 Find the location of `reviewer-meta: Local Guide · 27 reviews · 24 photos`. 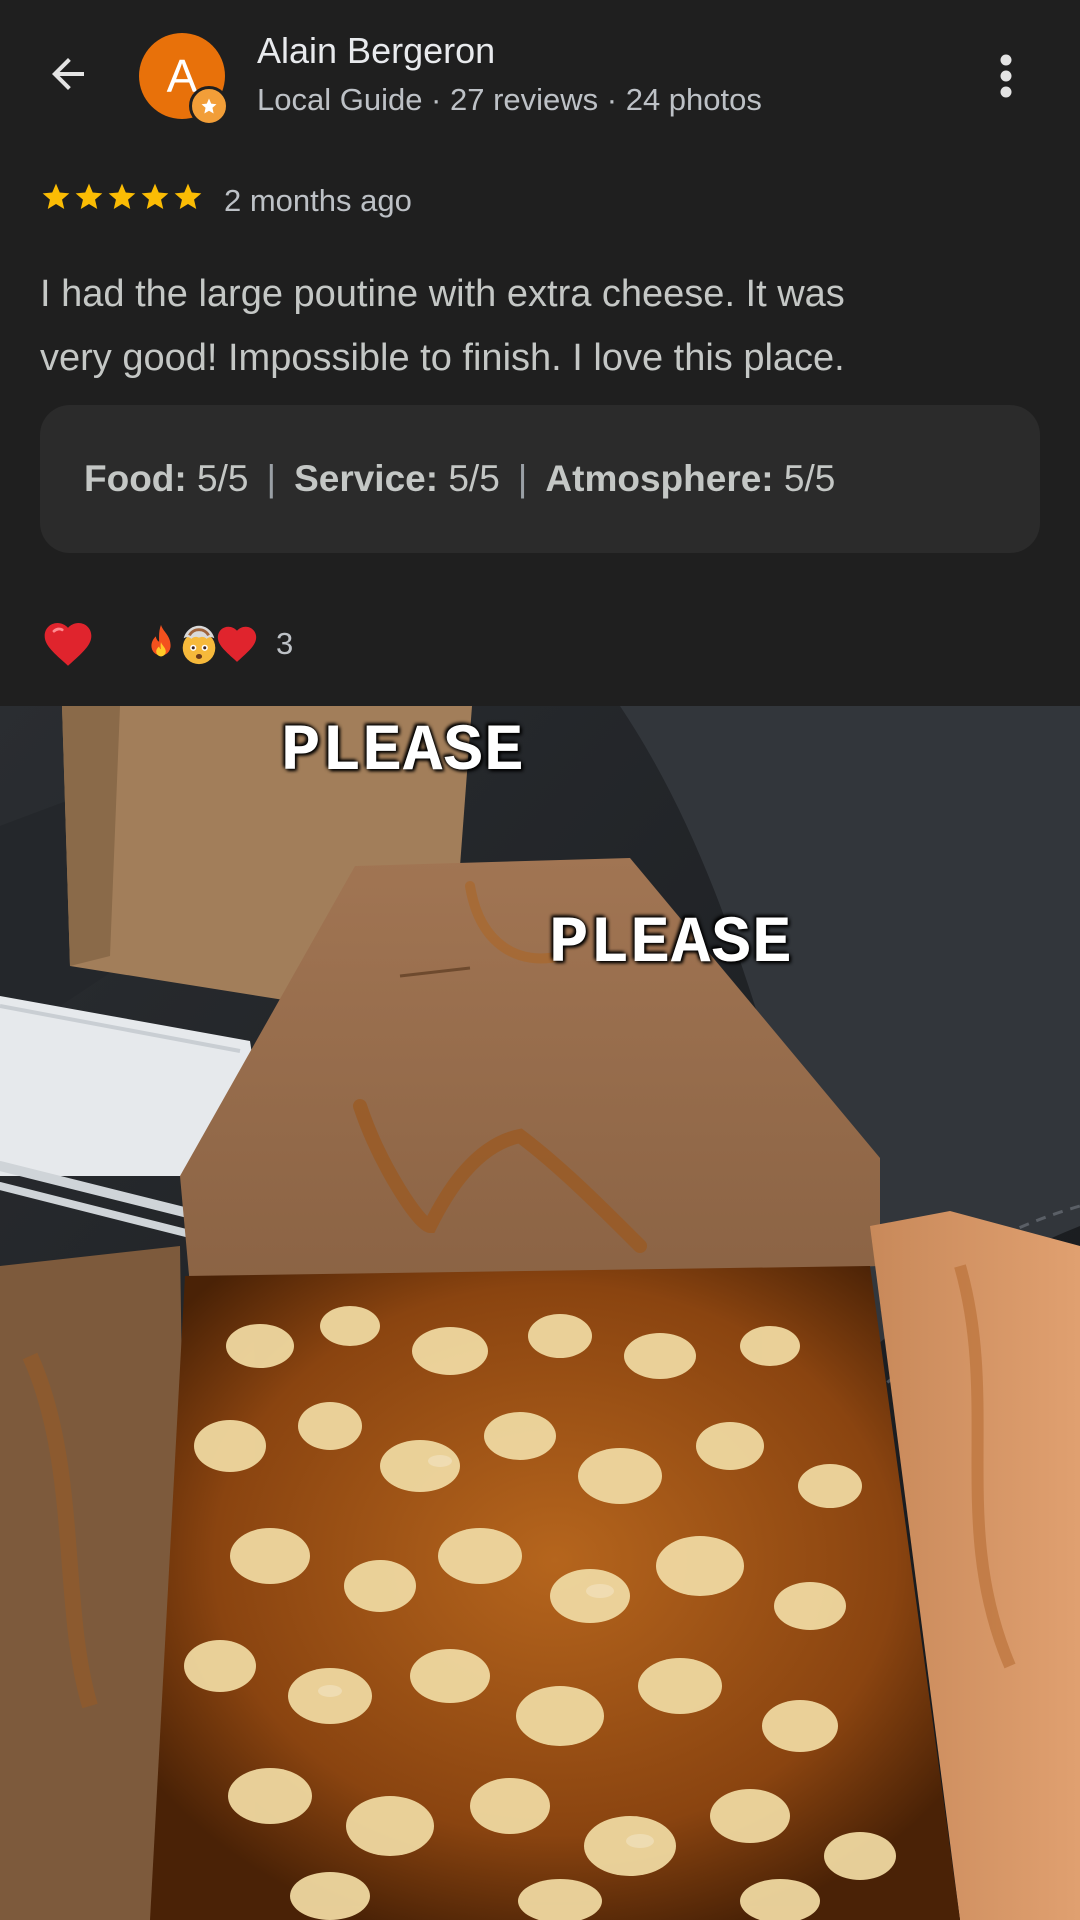

reviewer-meta: Local Guide · 27 reviews · 24 photos is located at coordinates (509, 99).